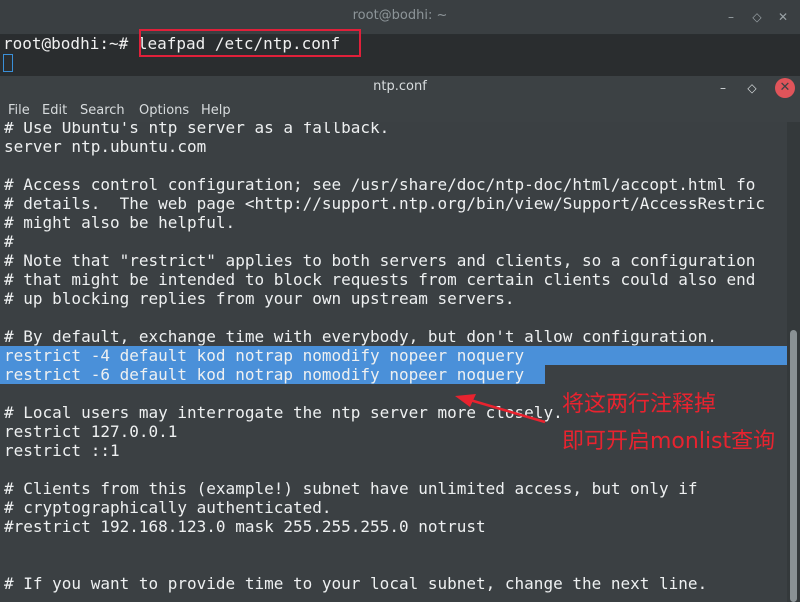  I want to click on annotation-arrow, so click(500, 409).